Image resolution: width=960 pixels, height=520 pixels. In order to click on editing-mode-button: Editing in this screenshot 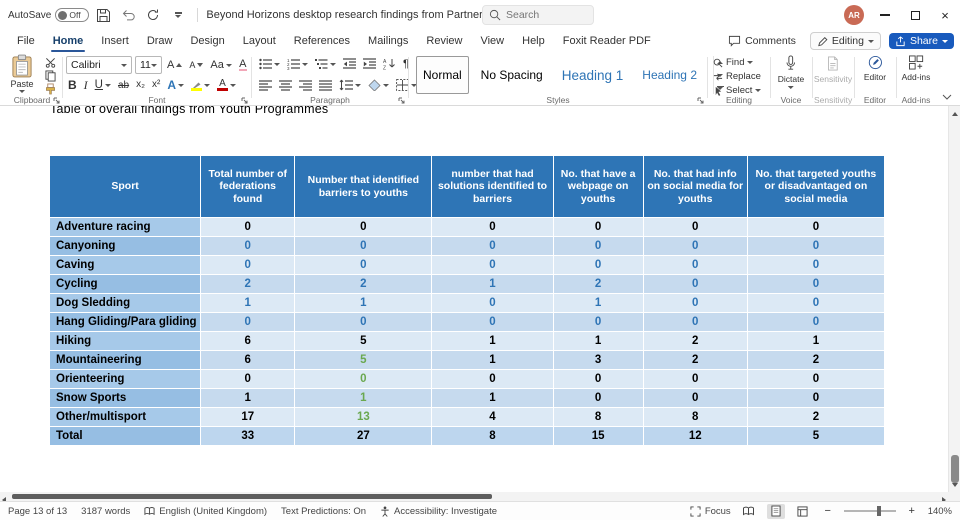, I will do `click(845, 41)`.